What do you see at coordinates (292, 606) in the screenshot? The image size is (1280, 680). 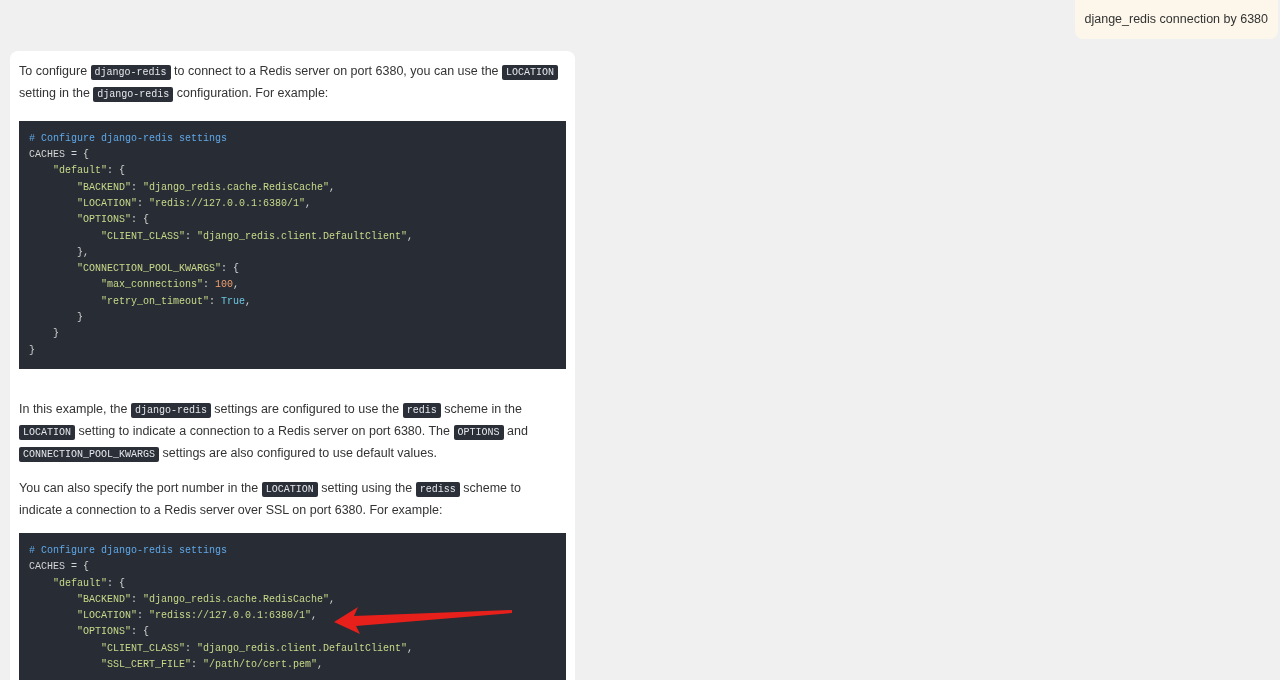 I see `code-block: # Configure django-redis settings CACHES = { "default": { "BACKEND": "django_redis.cache.RedisCache", "LOCATION": "rediss://127.0.0.1:6380/1", "OPTIONS": { "CLIENT_CLASS": "django_redis.client.DefaultClient", "SSL_CERT_FILE": "/path/to/cert.pem",` at bounding box center [292, 606].